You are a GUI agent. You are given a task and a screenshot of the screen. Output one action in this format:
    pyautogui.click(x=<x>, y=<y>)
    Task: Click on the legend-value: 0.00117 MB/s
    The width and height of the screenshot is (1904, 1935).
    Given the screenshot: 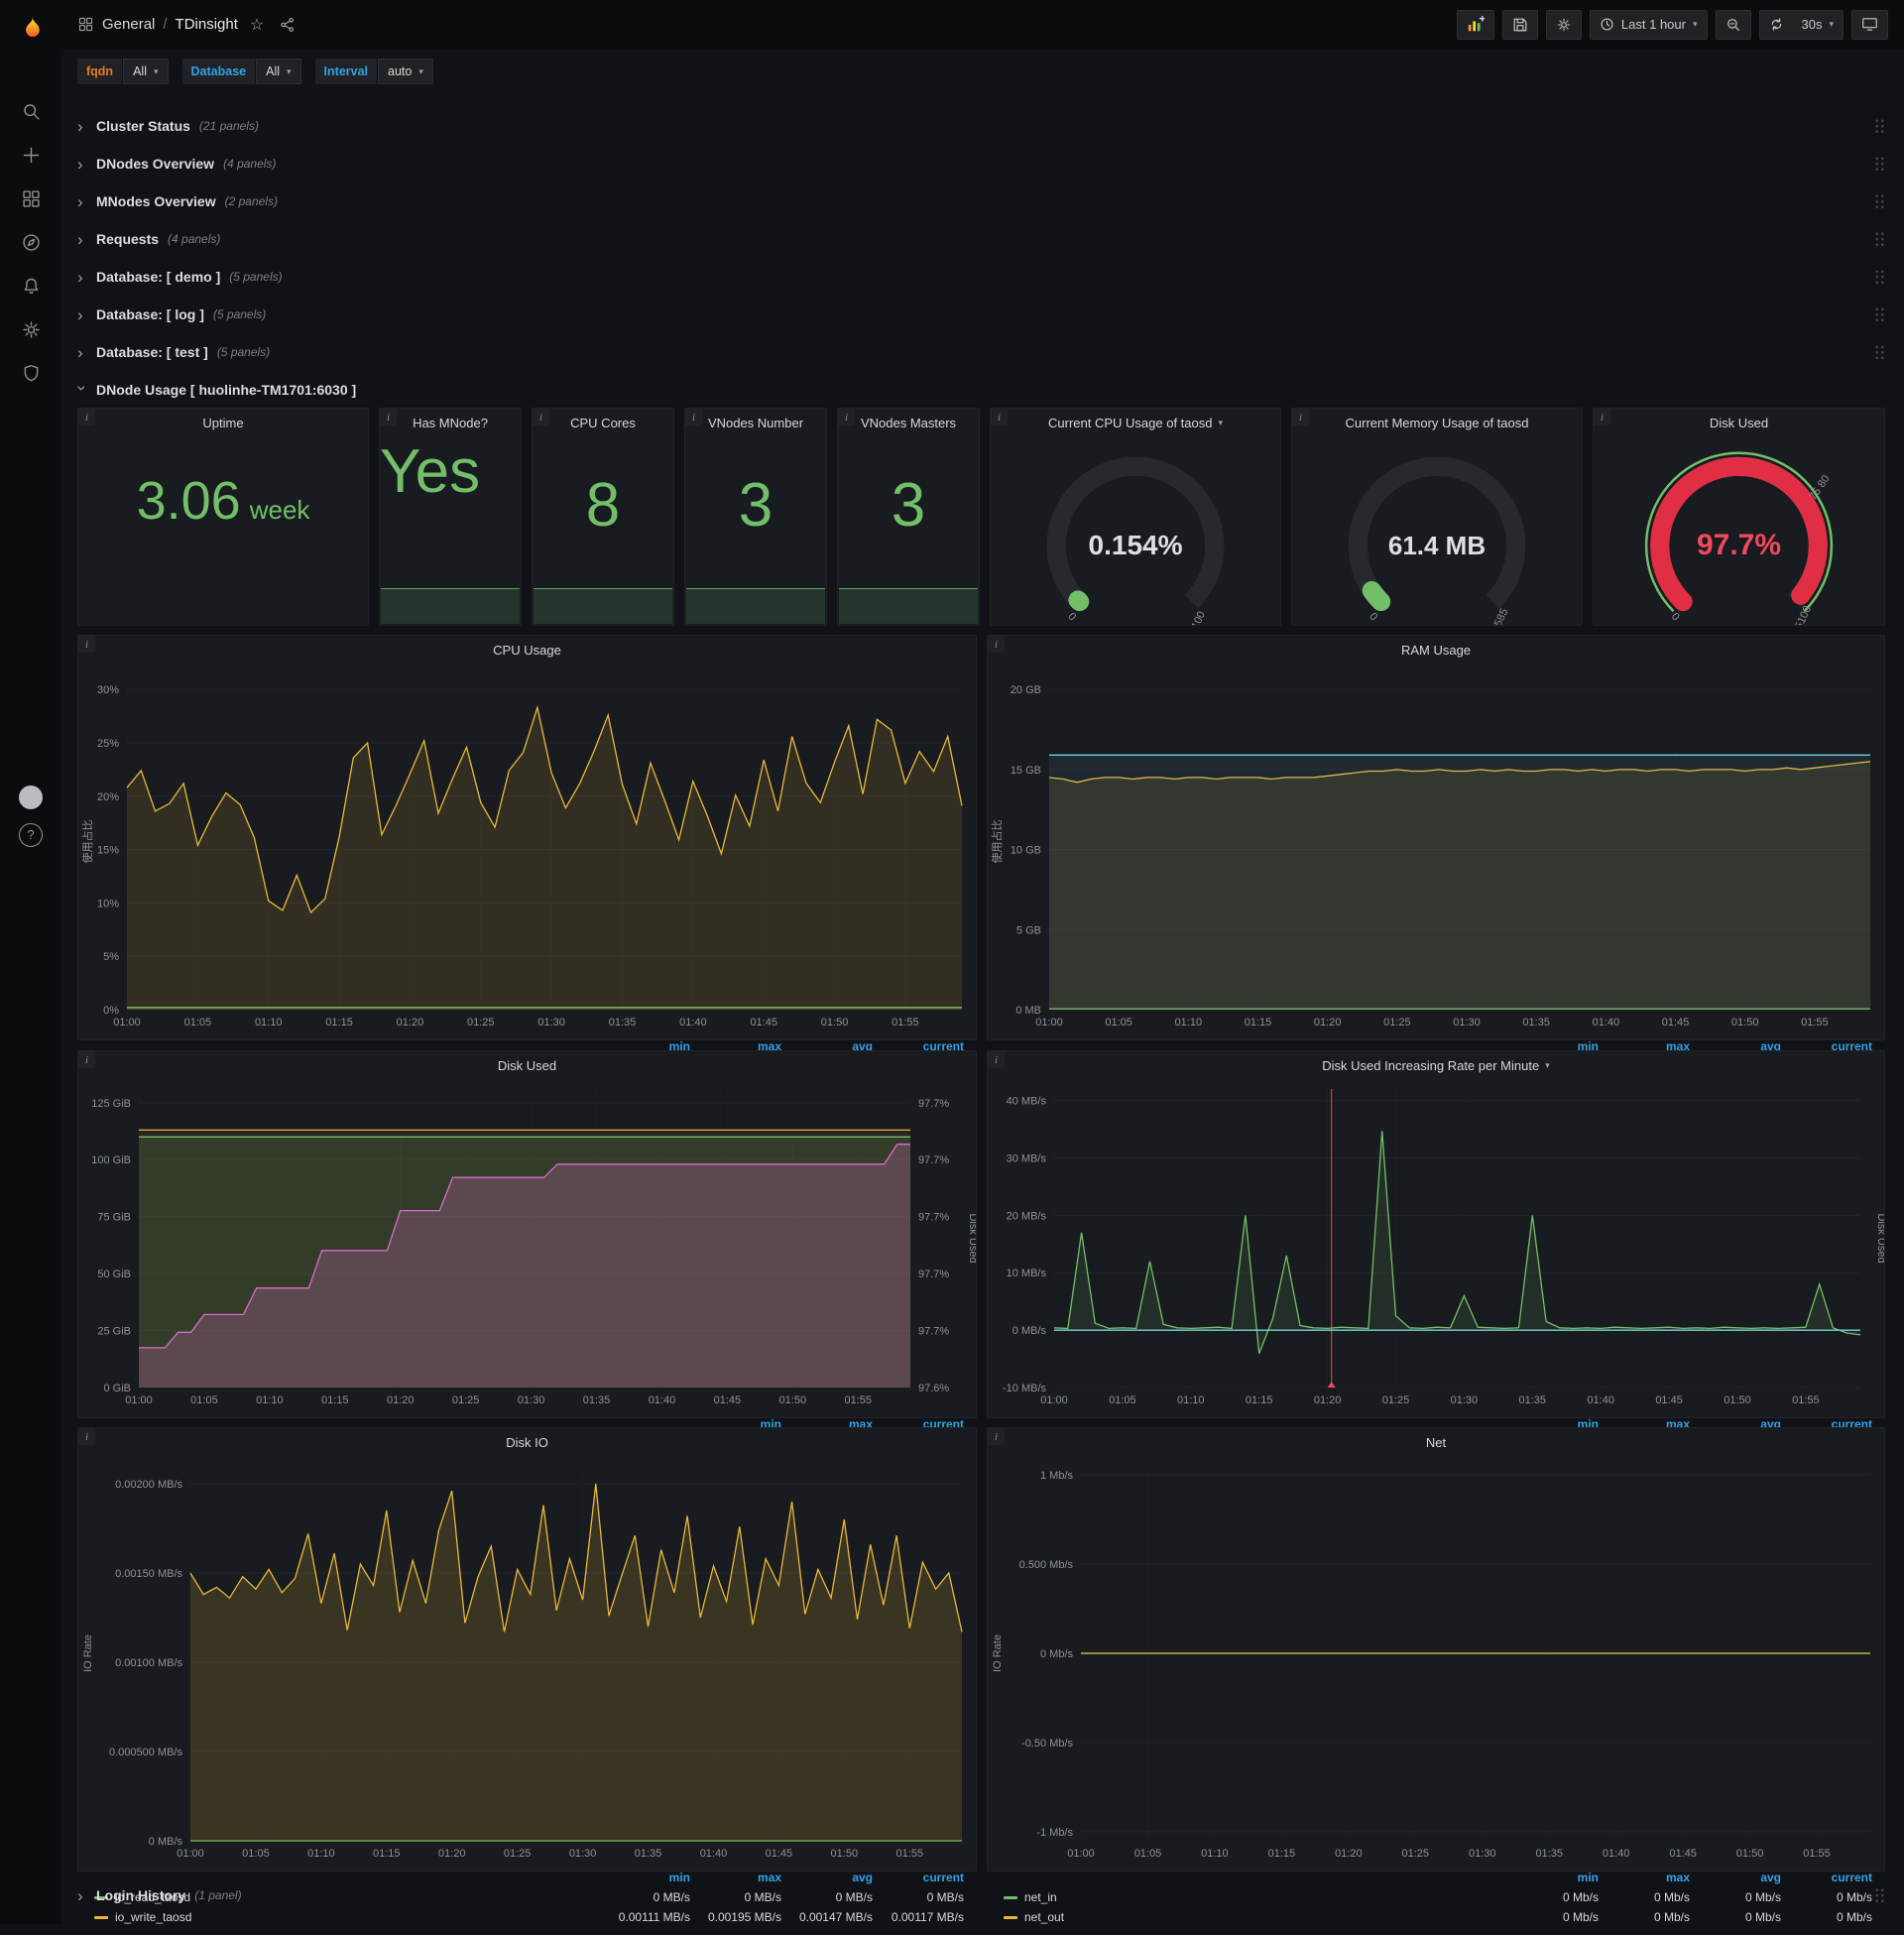 What is the action you would take?
    pyautogui.click(x=927, y=1917)
    